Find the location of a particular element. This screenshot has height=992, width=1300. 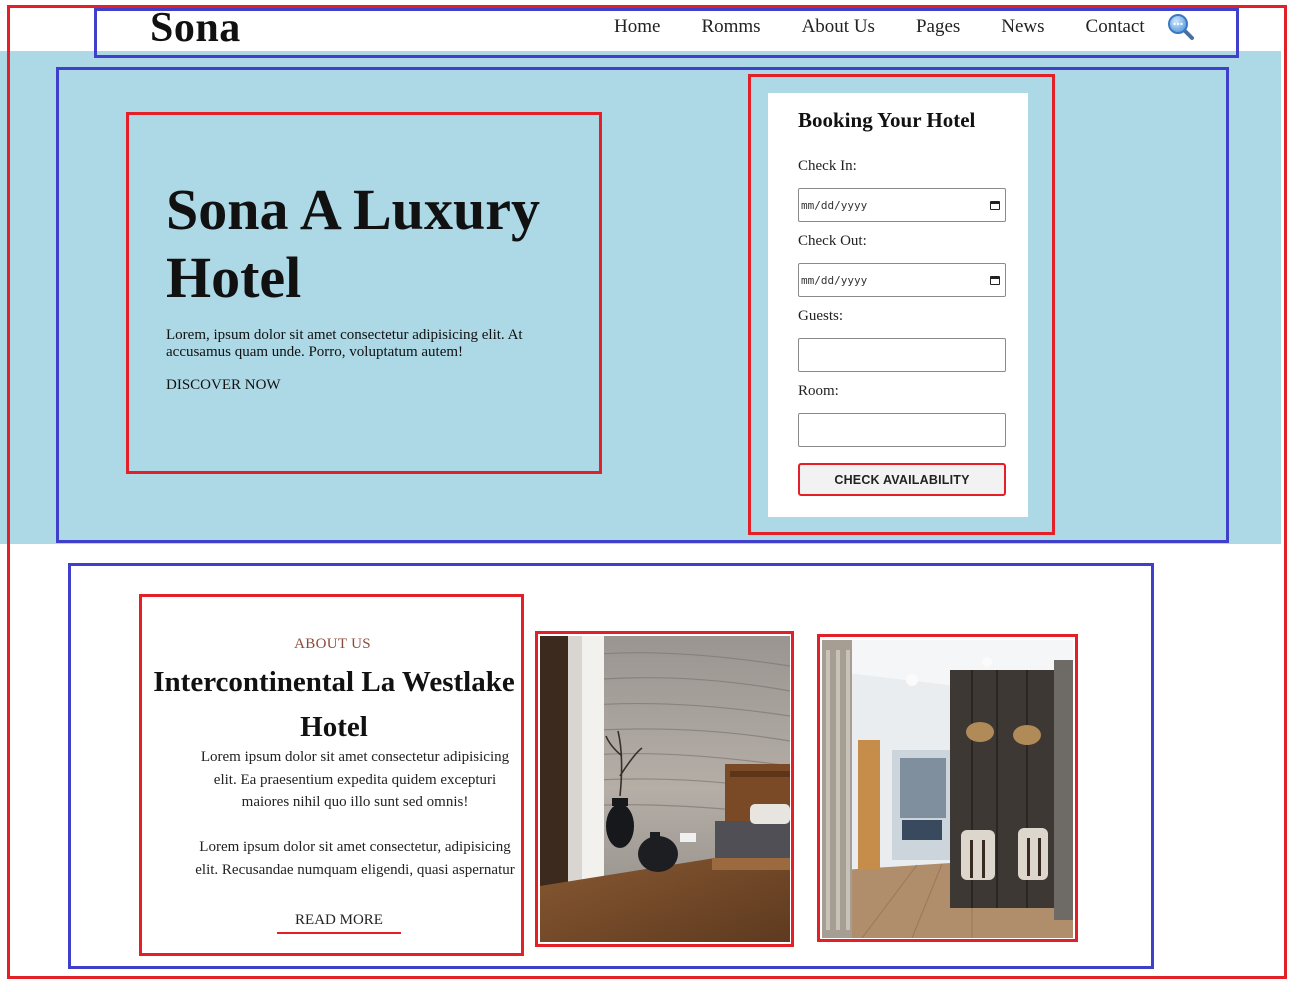

hallway-photo-outline is located at coordinates (947, 788).